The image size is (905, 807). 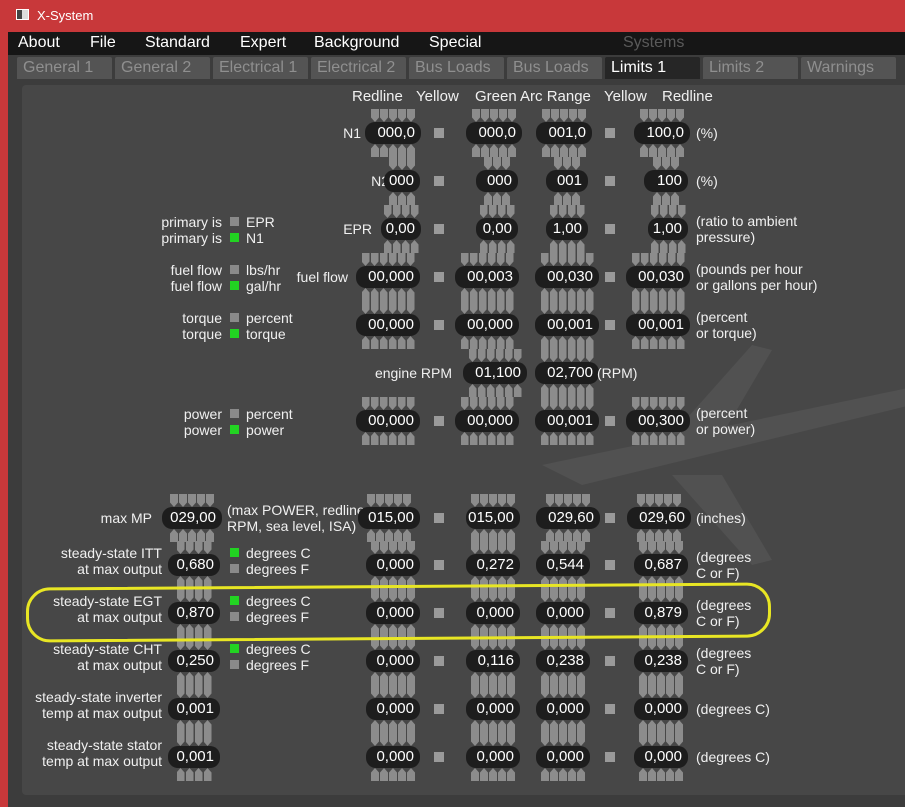 I want to click on epr-green-low-spinner-value: 0,00, so click(x=497, y=229).